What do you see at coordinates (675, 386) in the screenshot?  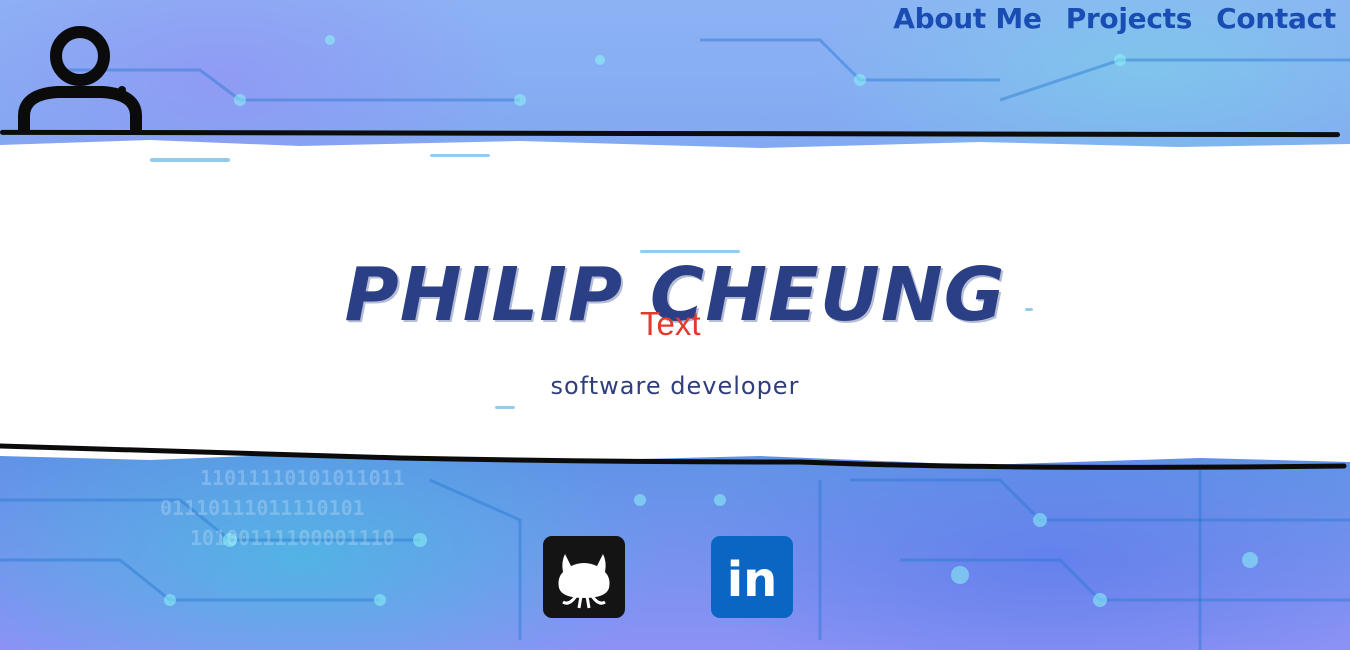 I see `hero-subtitle: software developer` at bounding box center [675, 386].